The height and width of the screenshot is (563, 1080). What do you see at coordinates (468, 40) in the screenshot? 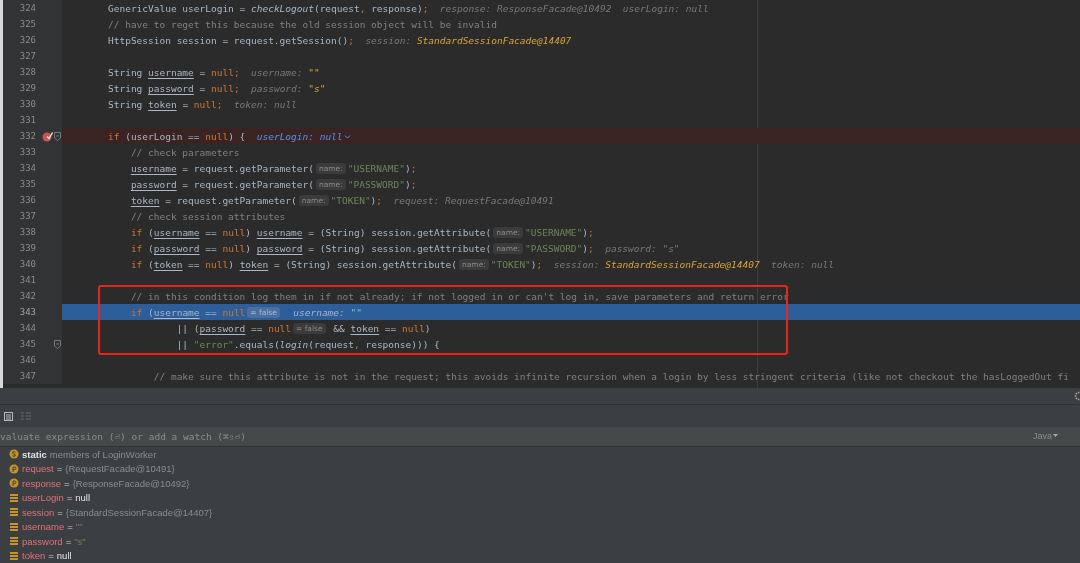
I see `inline-value: session: StandardSessionFacade@14407` at bounding box center [468, 40].